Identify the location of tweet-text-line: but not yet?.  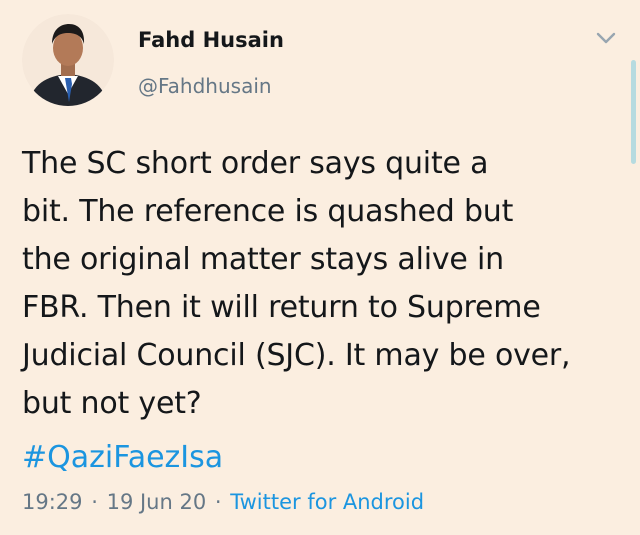
(112, 403).